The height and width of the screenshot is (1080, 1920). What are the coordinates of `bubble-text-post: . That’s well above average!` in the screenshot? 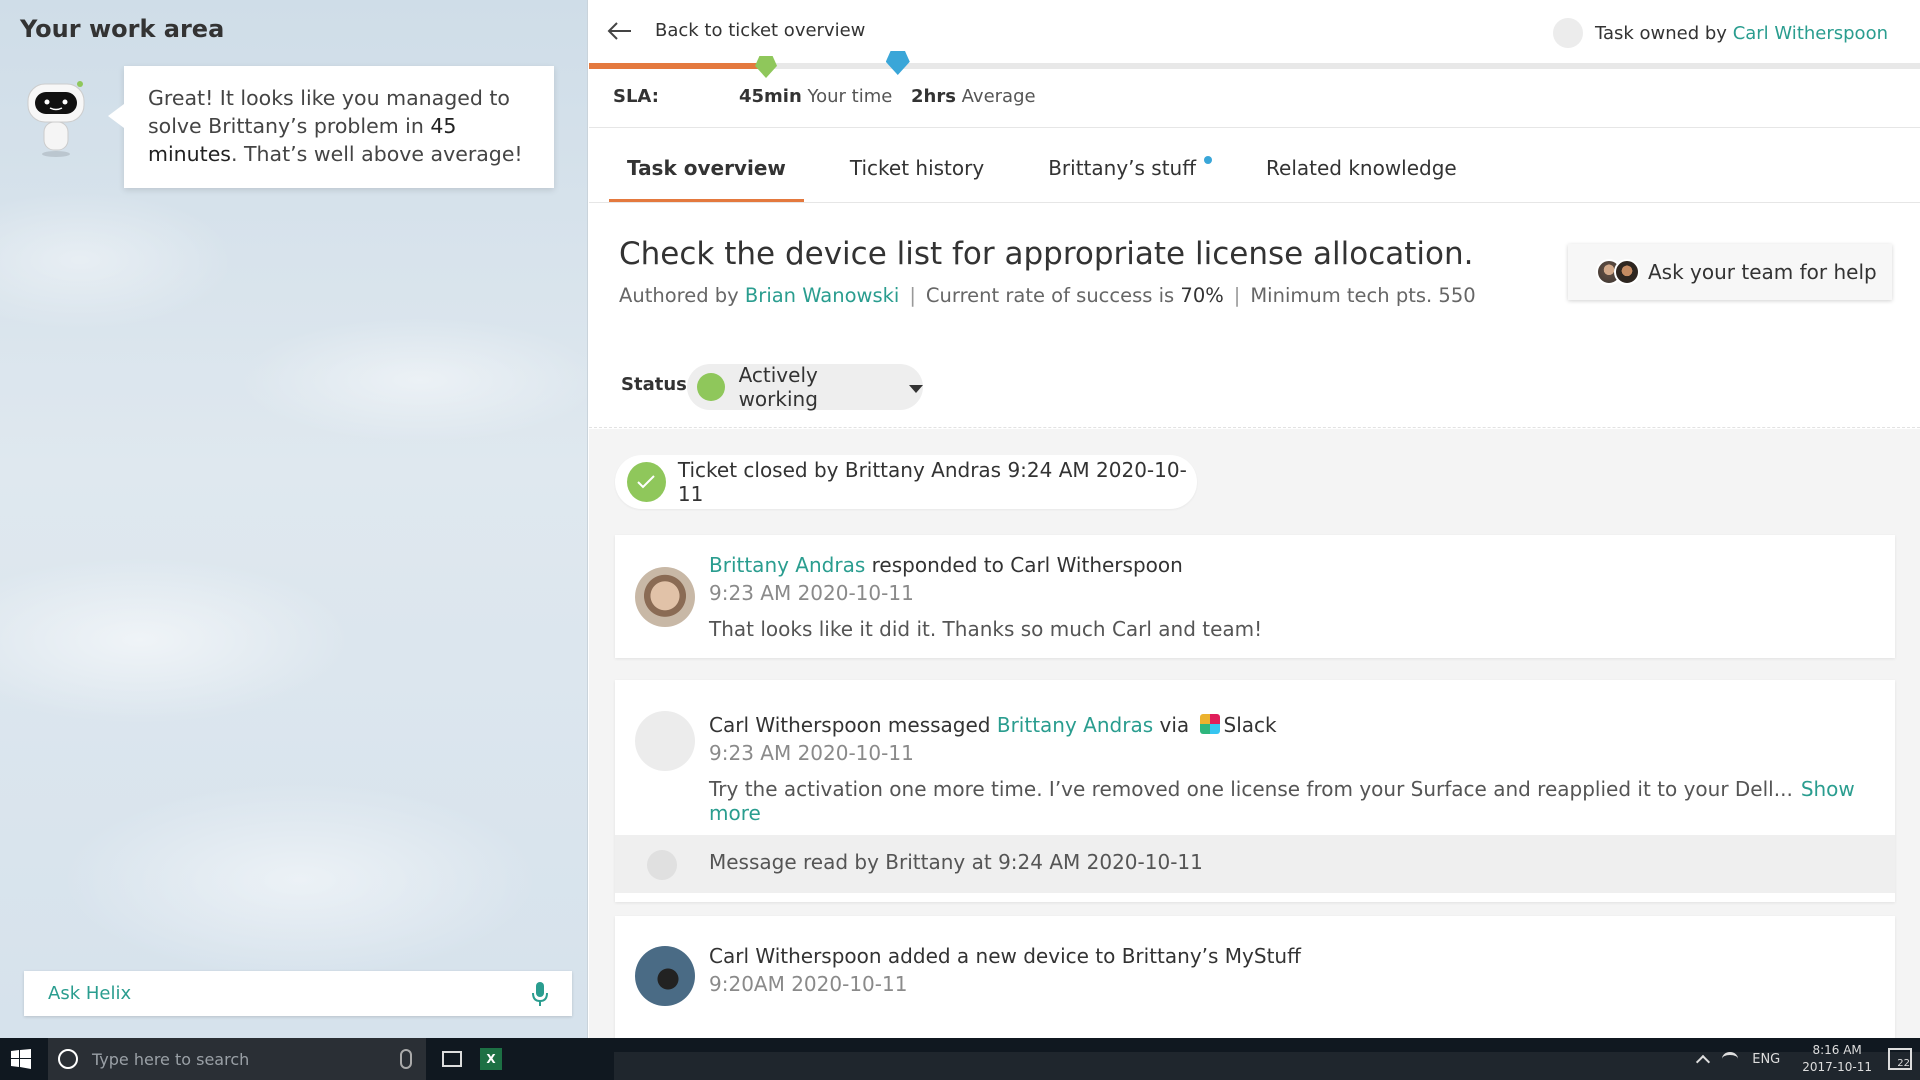 It's located at (376, 154).